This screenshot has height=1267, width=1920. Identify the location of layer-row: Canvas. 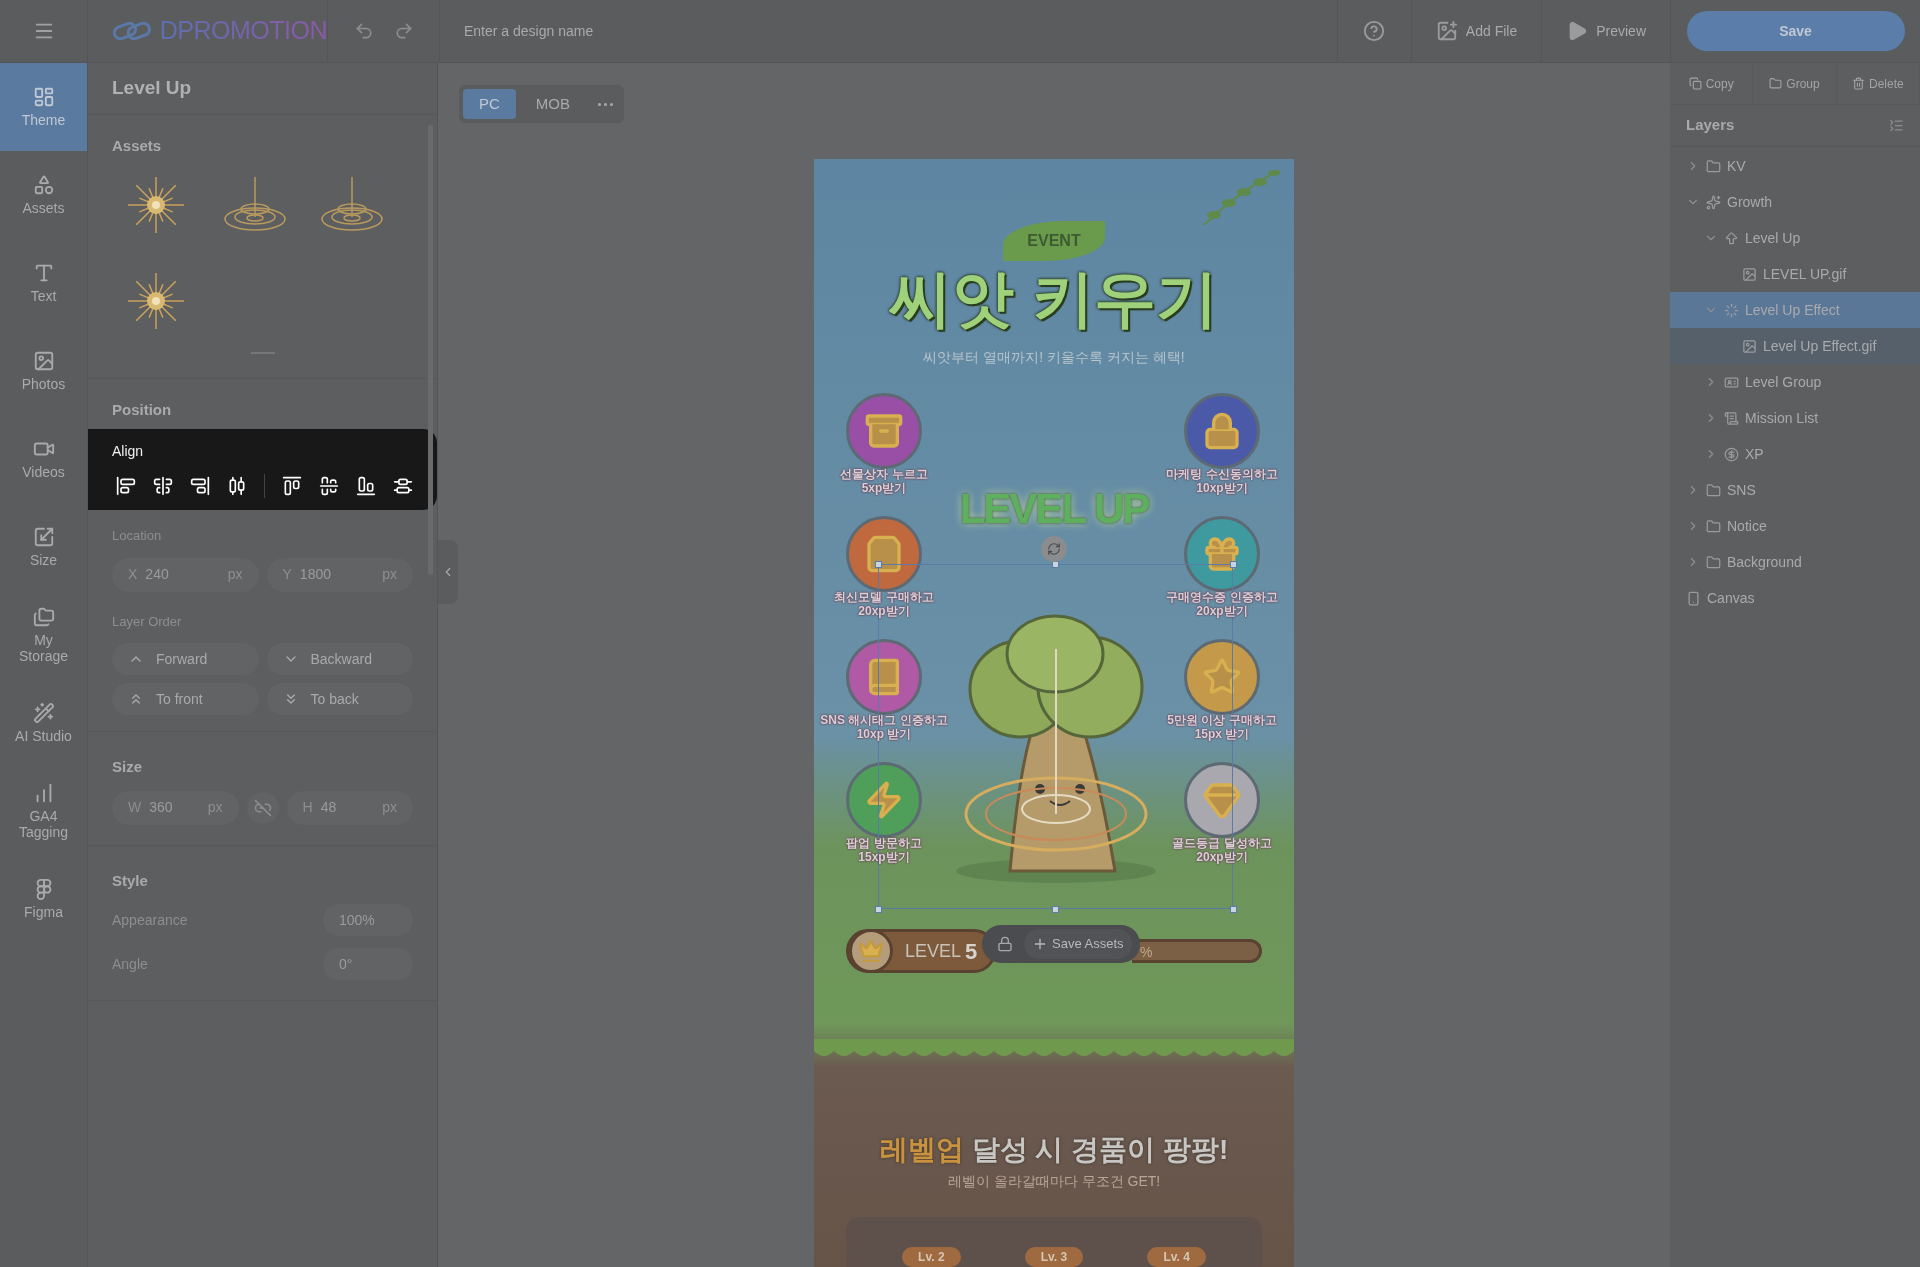
(1795, 598).